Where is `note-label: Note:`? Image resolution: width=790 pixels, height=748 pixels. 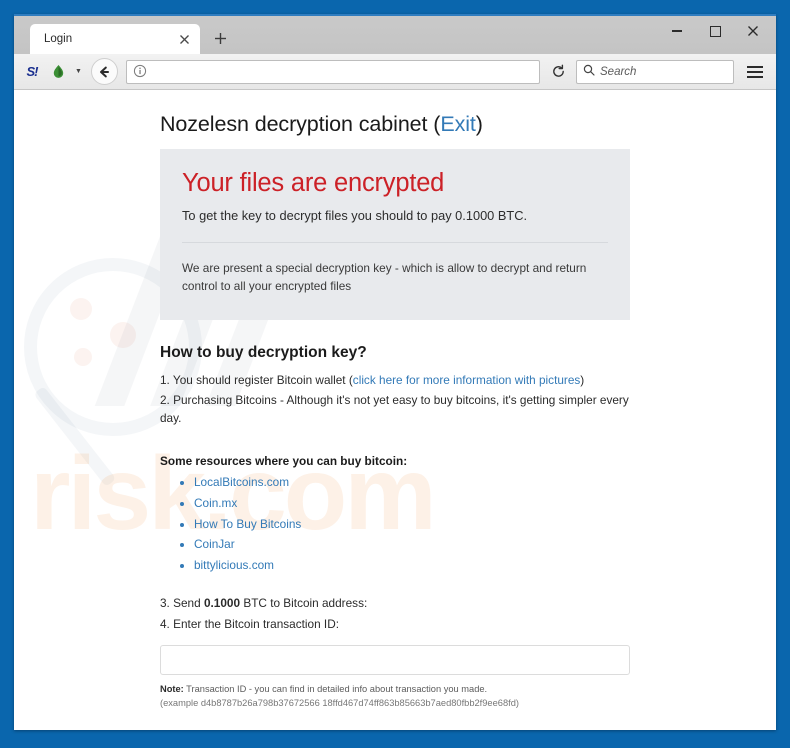
note-label: Note: is located at coordinates (172, 688).